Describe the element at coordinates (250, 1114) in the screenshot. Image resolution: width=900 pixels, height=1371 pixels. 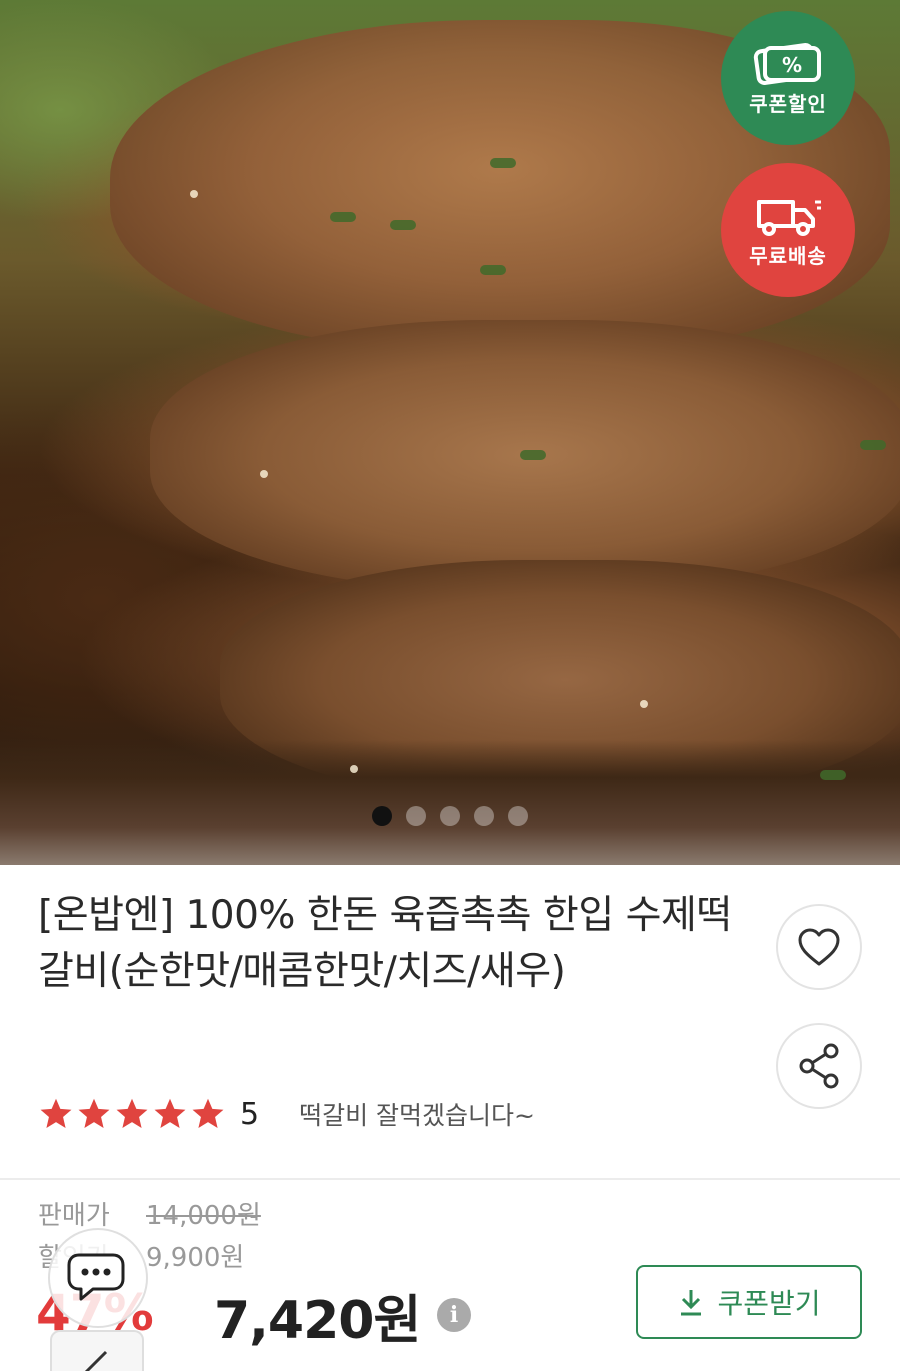
I see `rating-score: 5` at that location.